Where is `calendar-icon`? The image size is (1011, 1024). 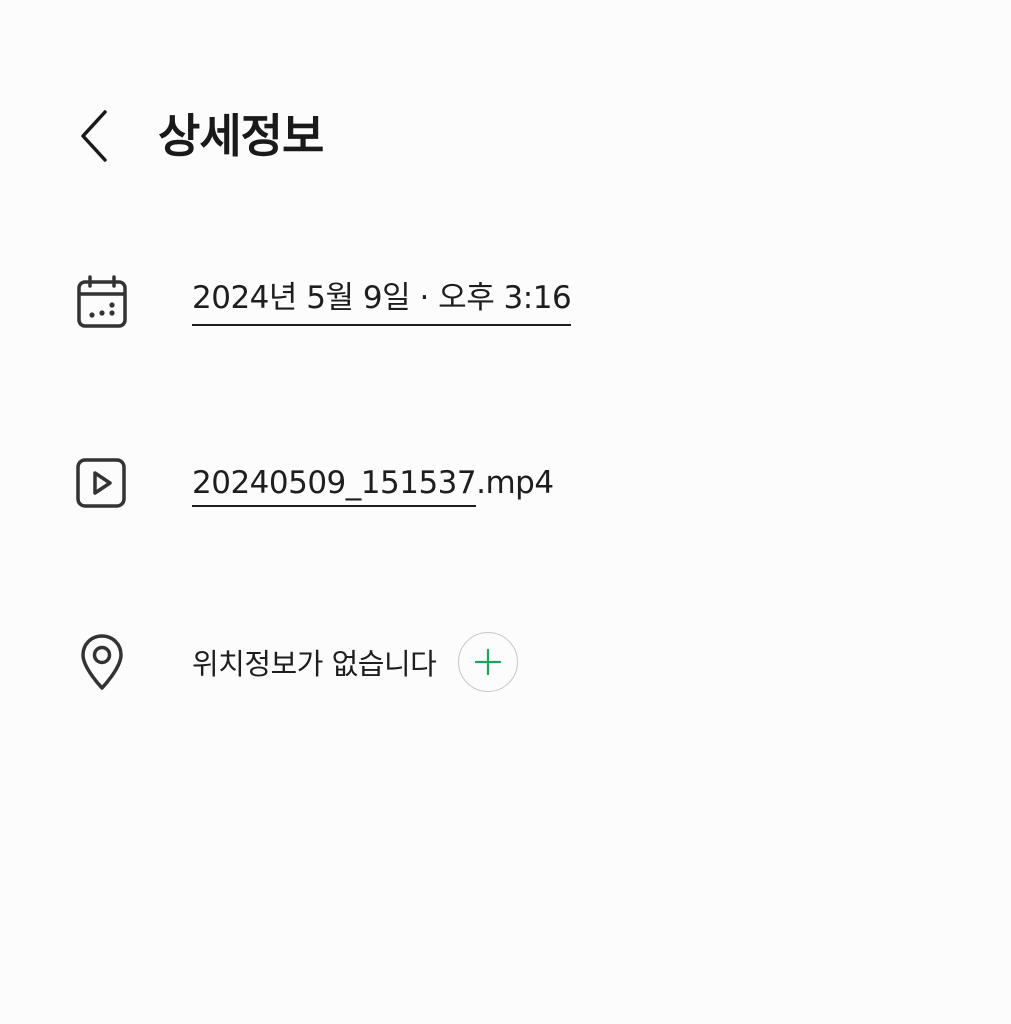 calendar-icon is located at coordinates (102, 302).